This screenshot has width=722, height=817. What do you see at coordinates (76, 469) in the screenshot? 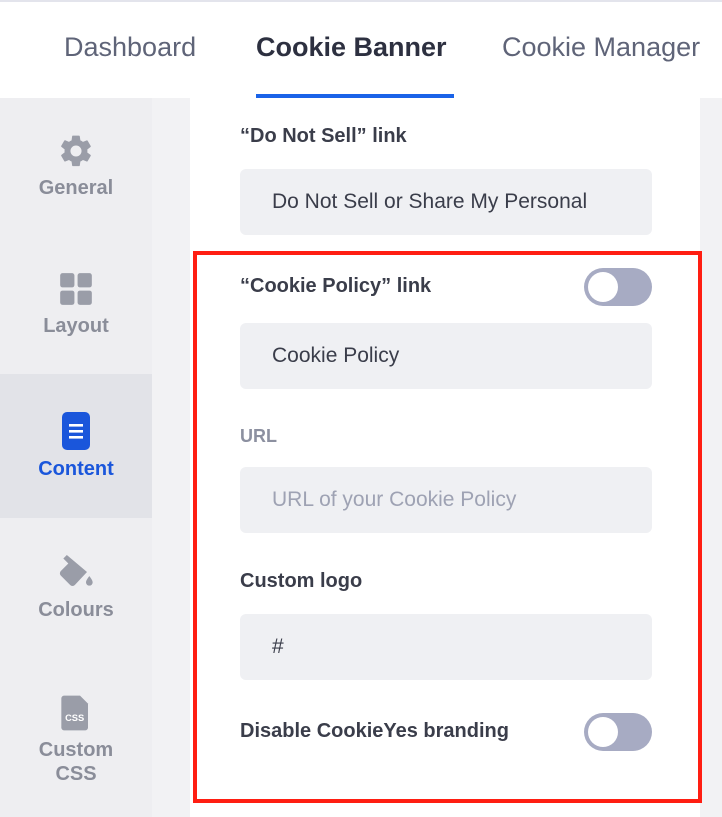
I see `sidebar-item-label: Content` at bounding box center [76, 469].